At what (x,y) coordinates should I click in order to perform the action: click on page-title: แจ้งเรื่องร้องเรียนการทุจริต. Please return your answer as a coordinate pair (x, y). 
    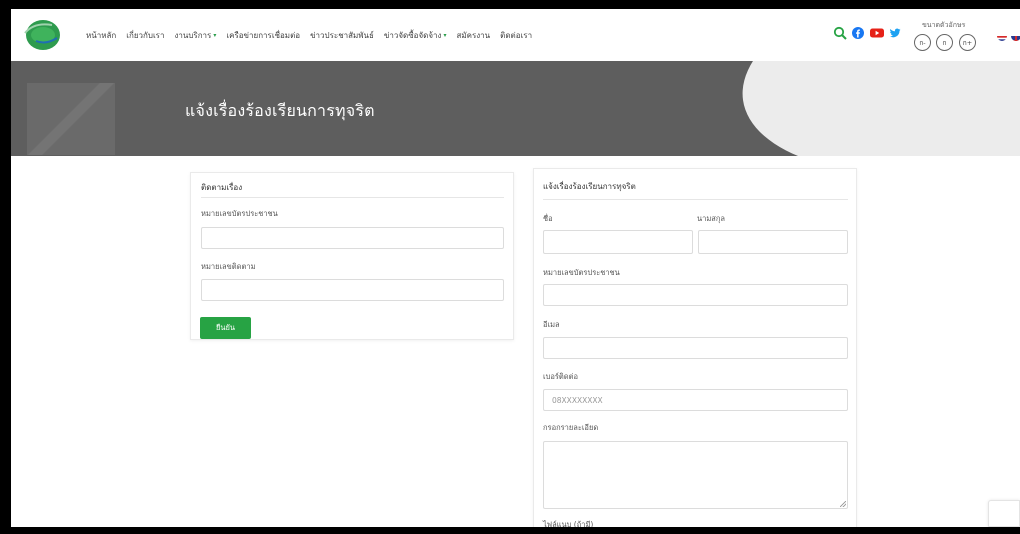
    Looking at the image, I should click on (280, 110).